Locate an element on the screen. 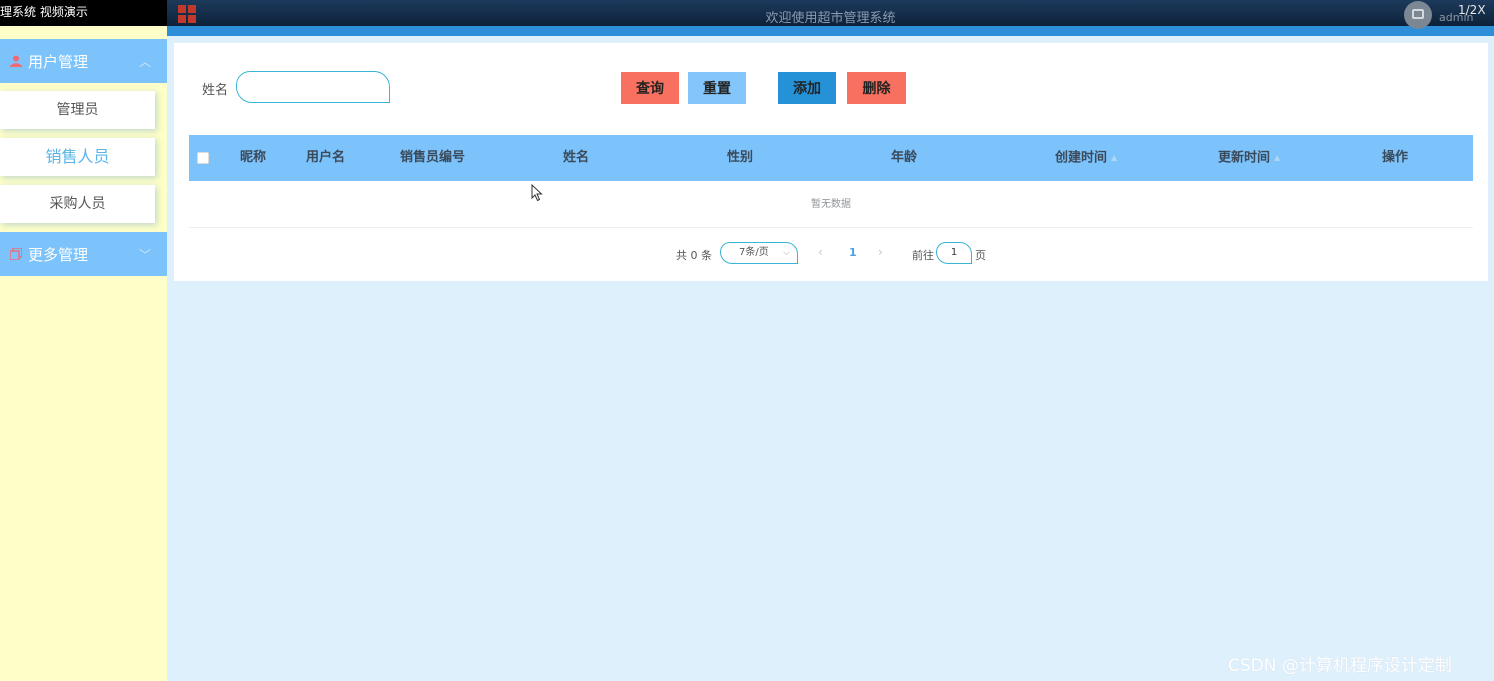  next-page-icon: › is located at coordinates (880, 252).